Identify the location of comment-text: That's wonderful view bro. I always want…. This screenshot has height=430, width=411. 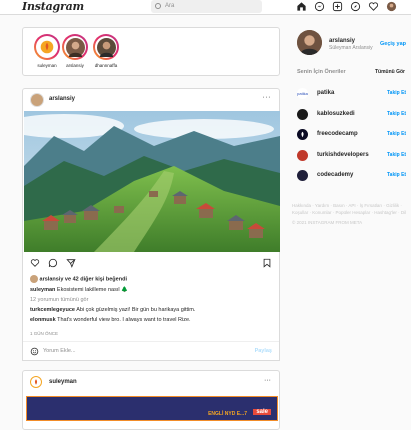
(124, 320).